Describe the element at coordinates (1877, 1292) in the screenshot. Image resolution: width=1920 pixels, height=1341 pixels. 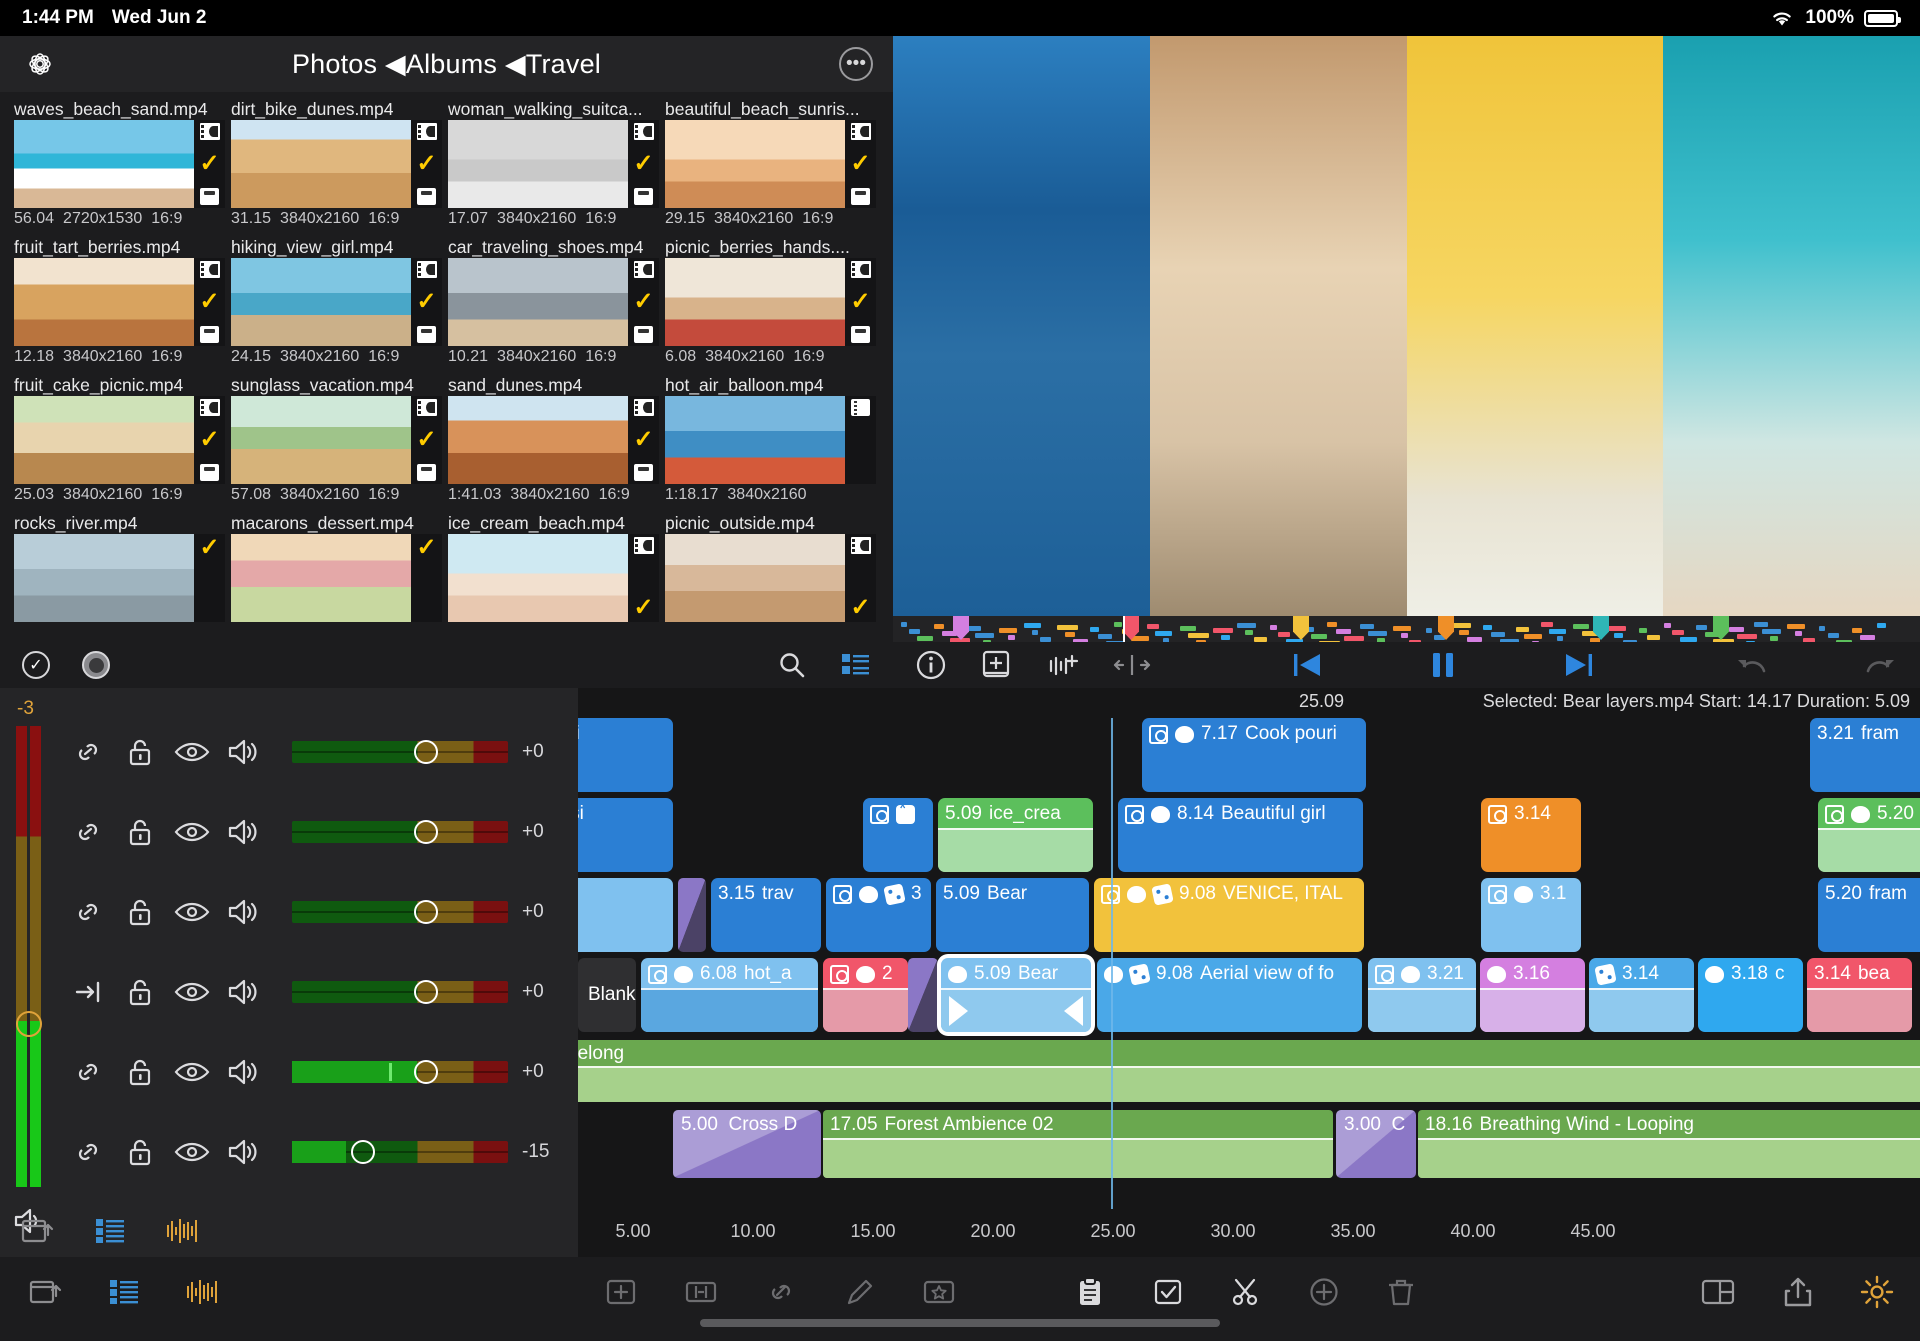
I see `settings-gear-icon` at that location.